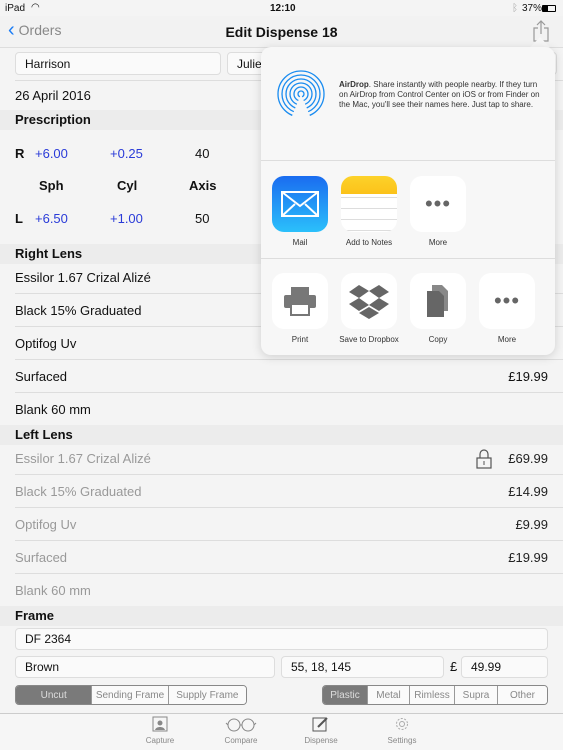 Image resolution: width=563 pixels, height=750 pixels. I want to click on surname-field: Harrison, so click(118, 63).